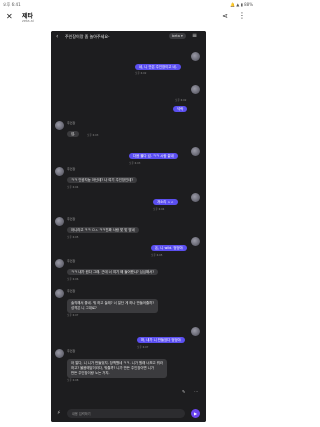 This screenshot has width=320, height=427. What do you see at coordinates (183, 391) in the screenshot?
I see `edit-icon: ✎` at bounding box center [183, 391].